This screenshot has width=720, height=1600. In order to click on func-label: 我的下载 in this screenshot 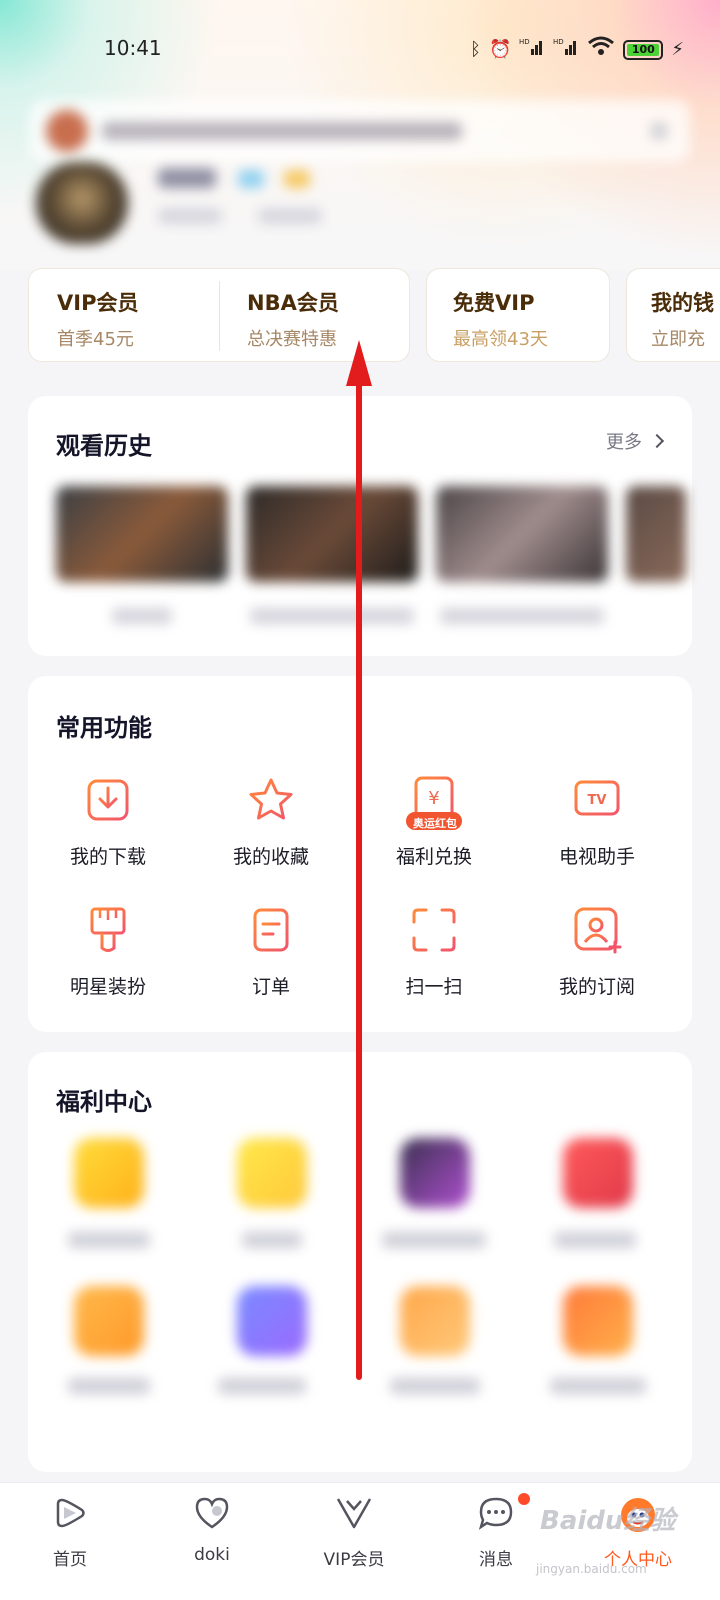, I will do `click(107, 857)`.